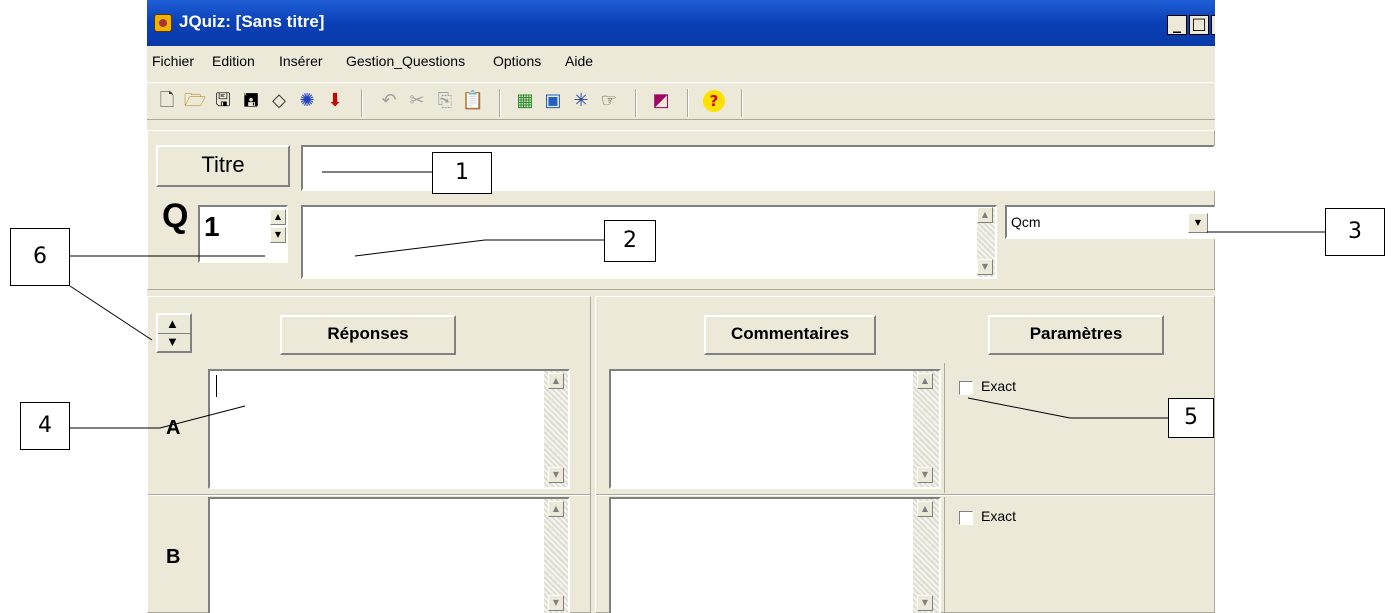  I want to click on callout-3: 3, so click(1355, 232).